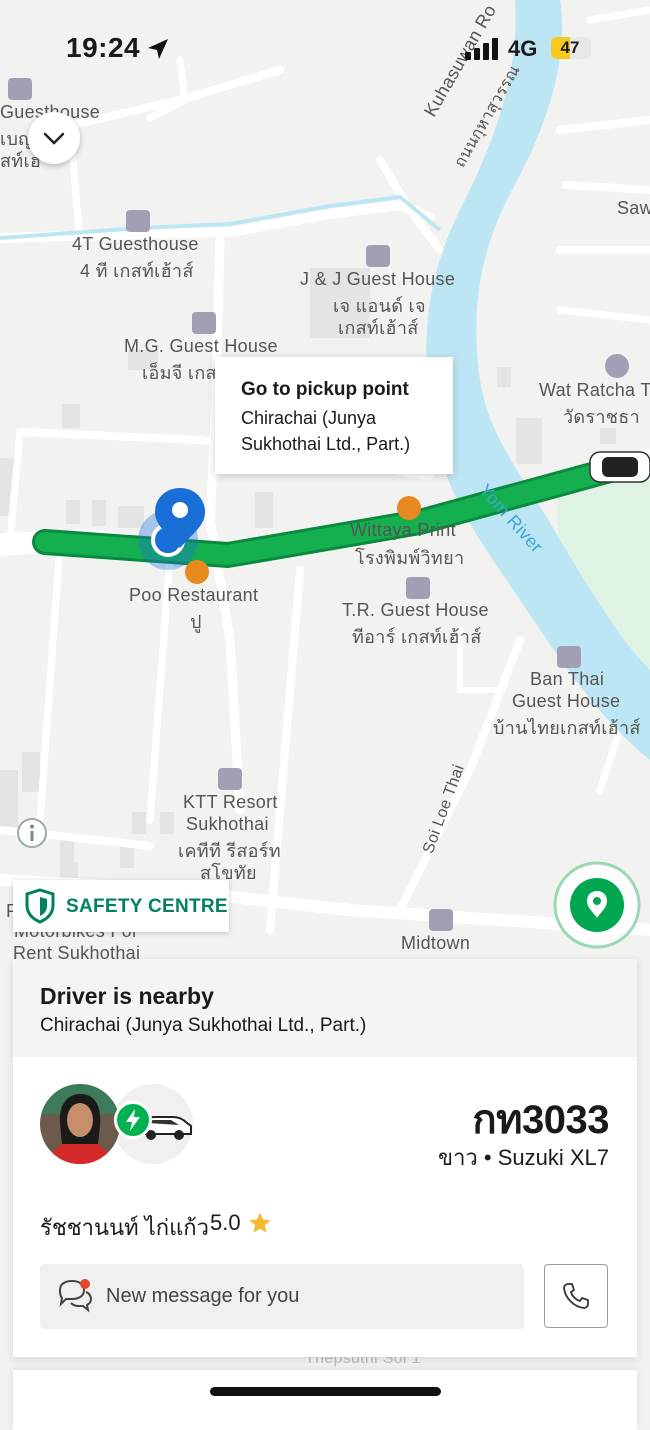  What do you see at coordinates (410, 558) in the screenshot?
I see `map-label: โรงพิมพ์วิทยา` at bounding box center [410, 558].